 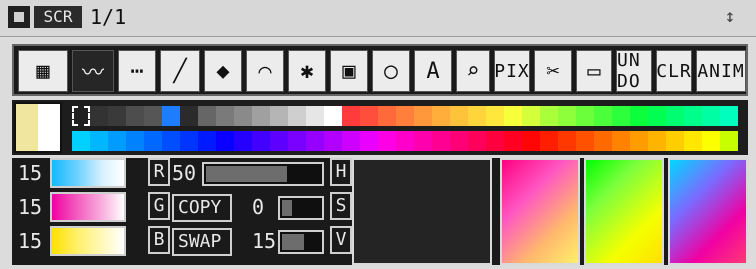 I want to click on tool-undo: UN DO, so click(x=634, y=71).